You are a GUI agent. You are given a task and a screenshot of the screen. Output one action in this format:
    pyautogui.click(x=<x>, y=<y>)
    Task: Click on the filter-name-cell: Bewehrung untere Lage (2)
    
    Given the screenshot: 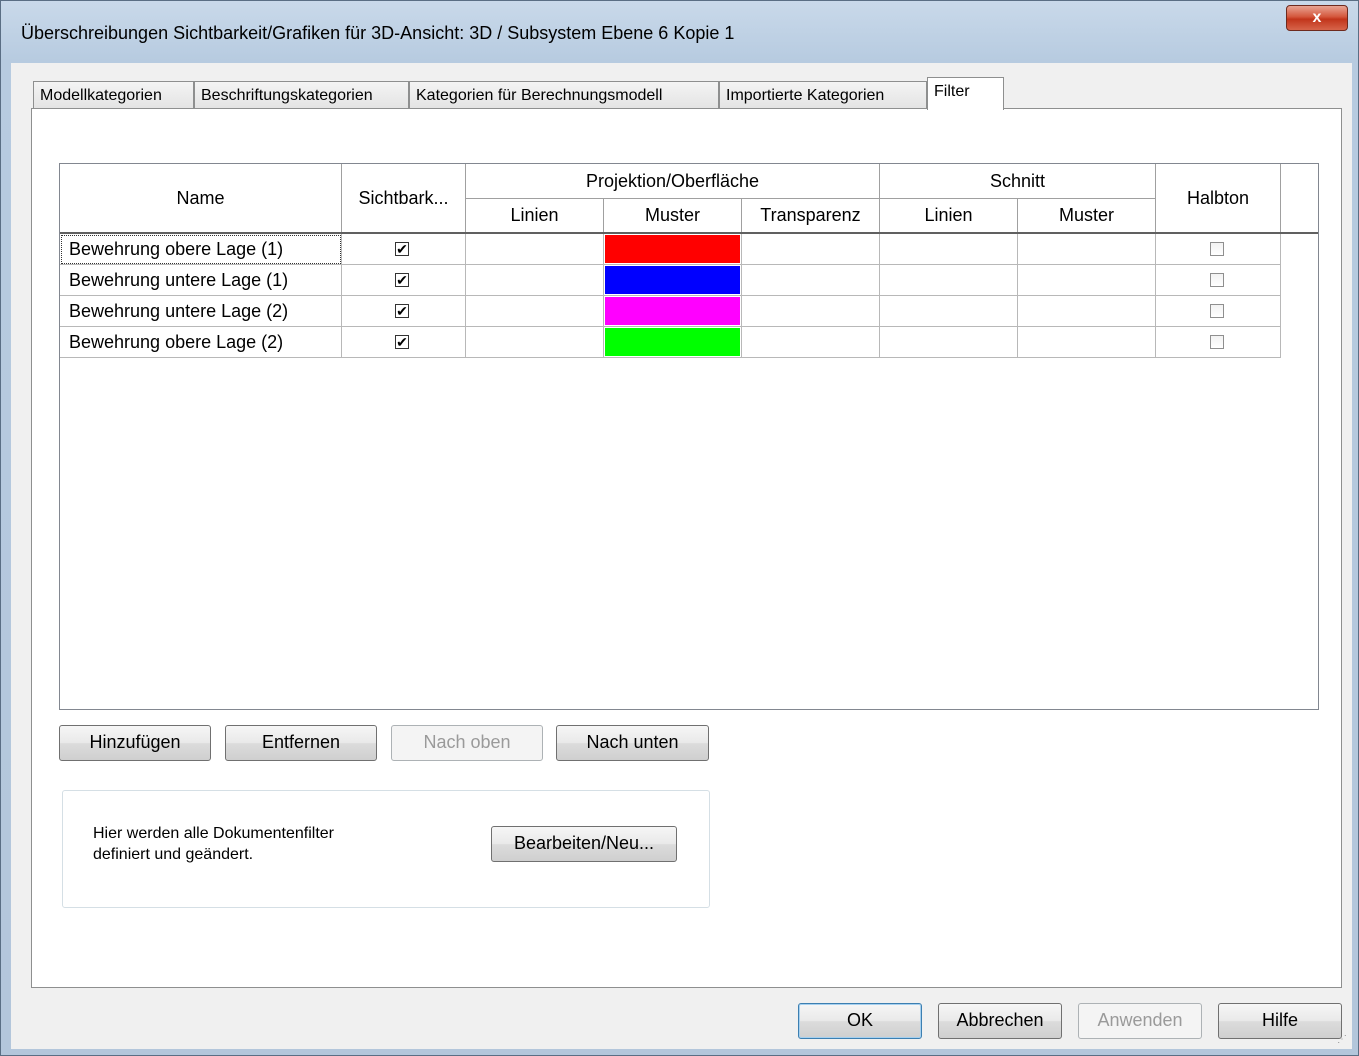 What is the action you would take?
    pyautogui.click(x=201, y=311)
    